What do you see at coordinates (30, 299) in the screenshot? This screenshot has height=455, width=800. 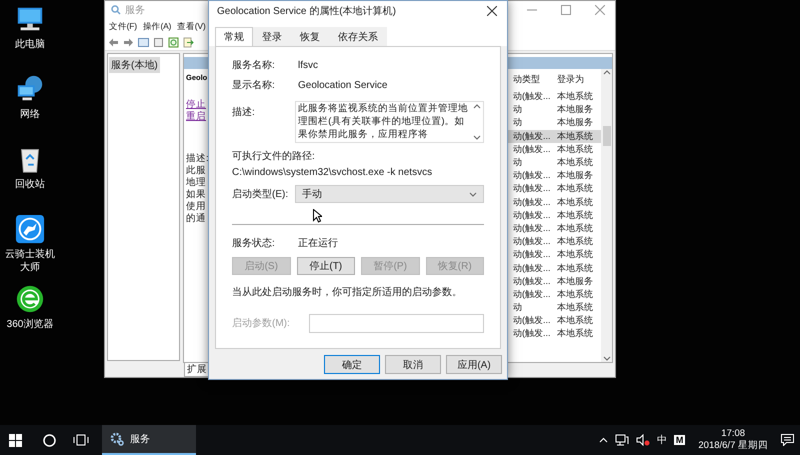 I see `browser-icon` at bounding box center [30, 299].